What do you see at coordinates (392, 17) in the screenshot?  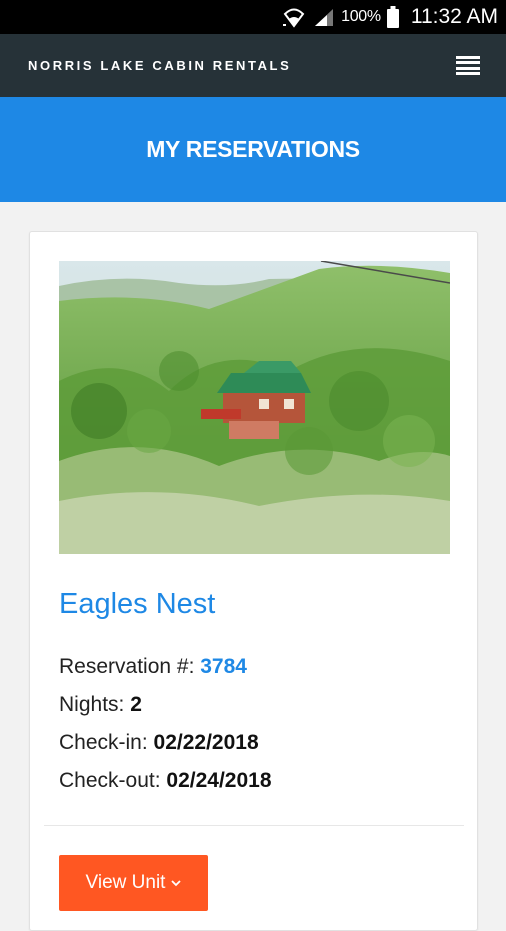 I see `battery-icon` at bounding box center [392, 17].